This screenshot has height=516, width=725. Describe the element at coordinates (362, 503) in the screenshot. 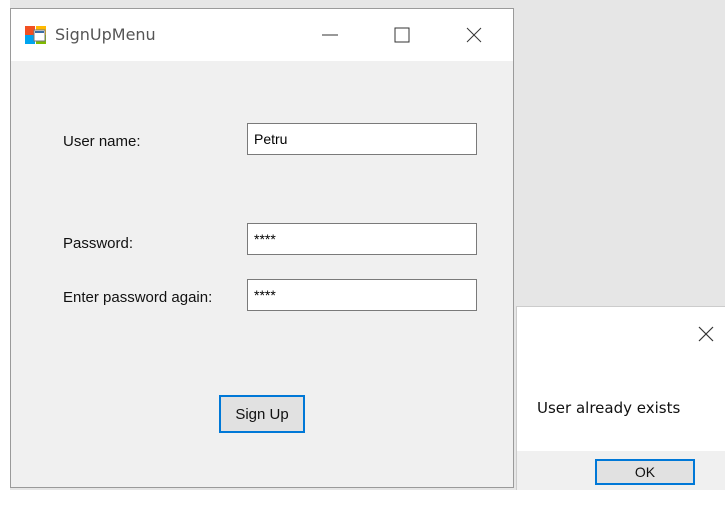

I see `screen-bottom-strip` at that location.